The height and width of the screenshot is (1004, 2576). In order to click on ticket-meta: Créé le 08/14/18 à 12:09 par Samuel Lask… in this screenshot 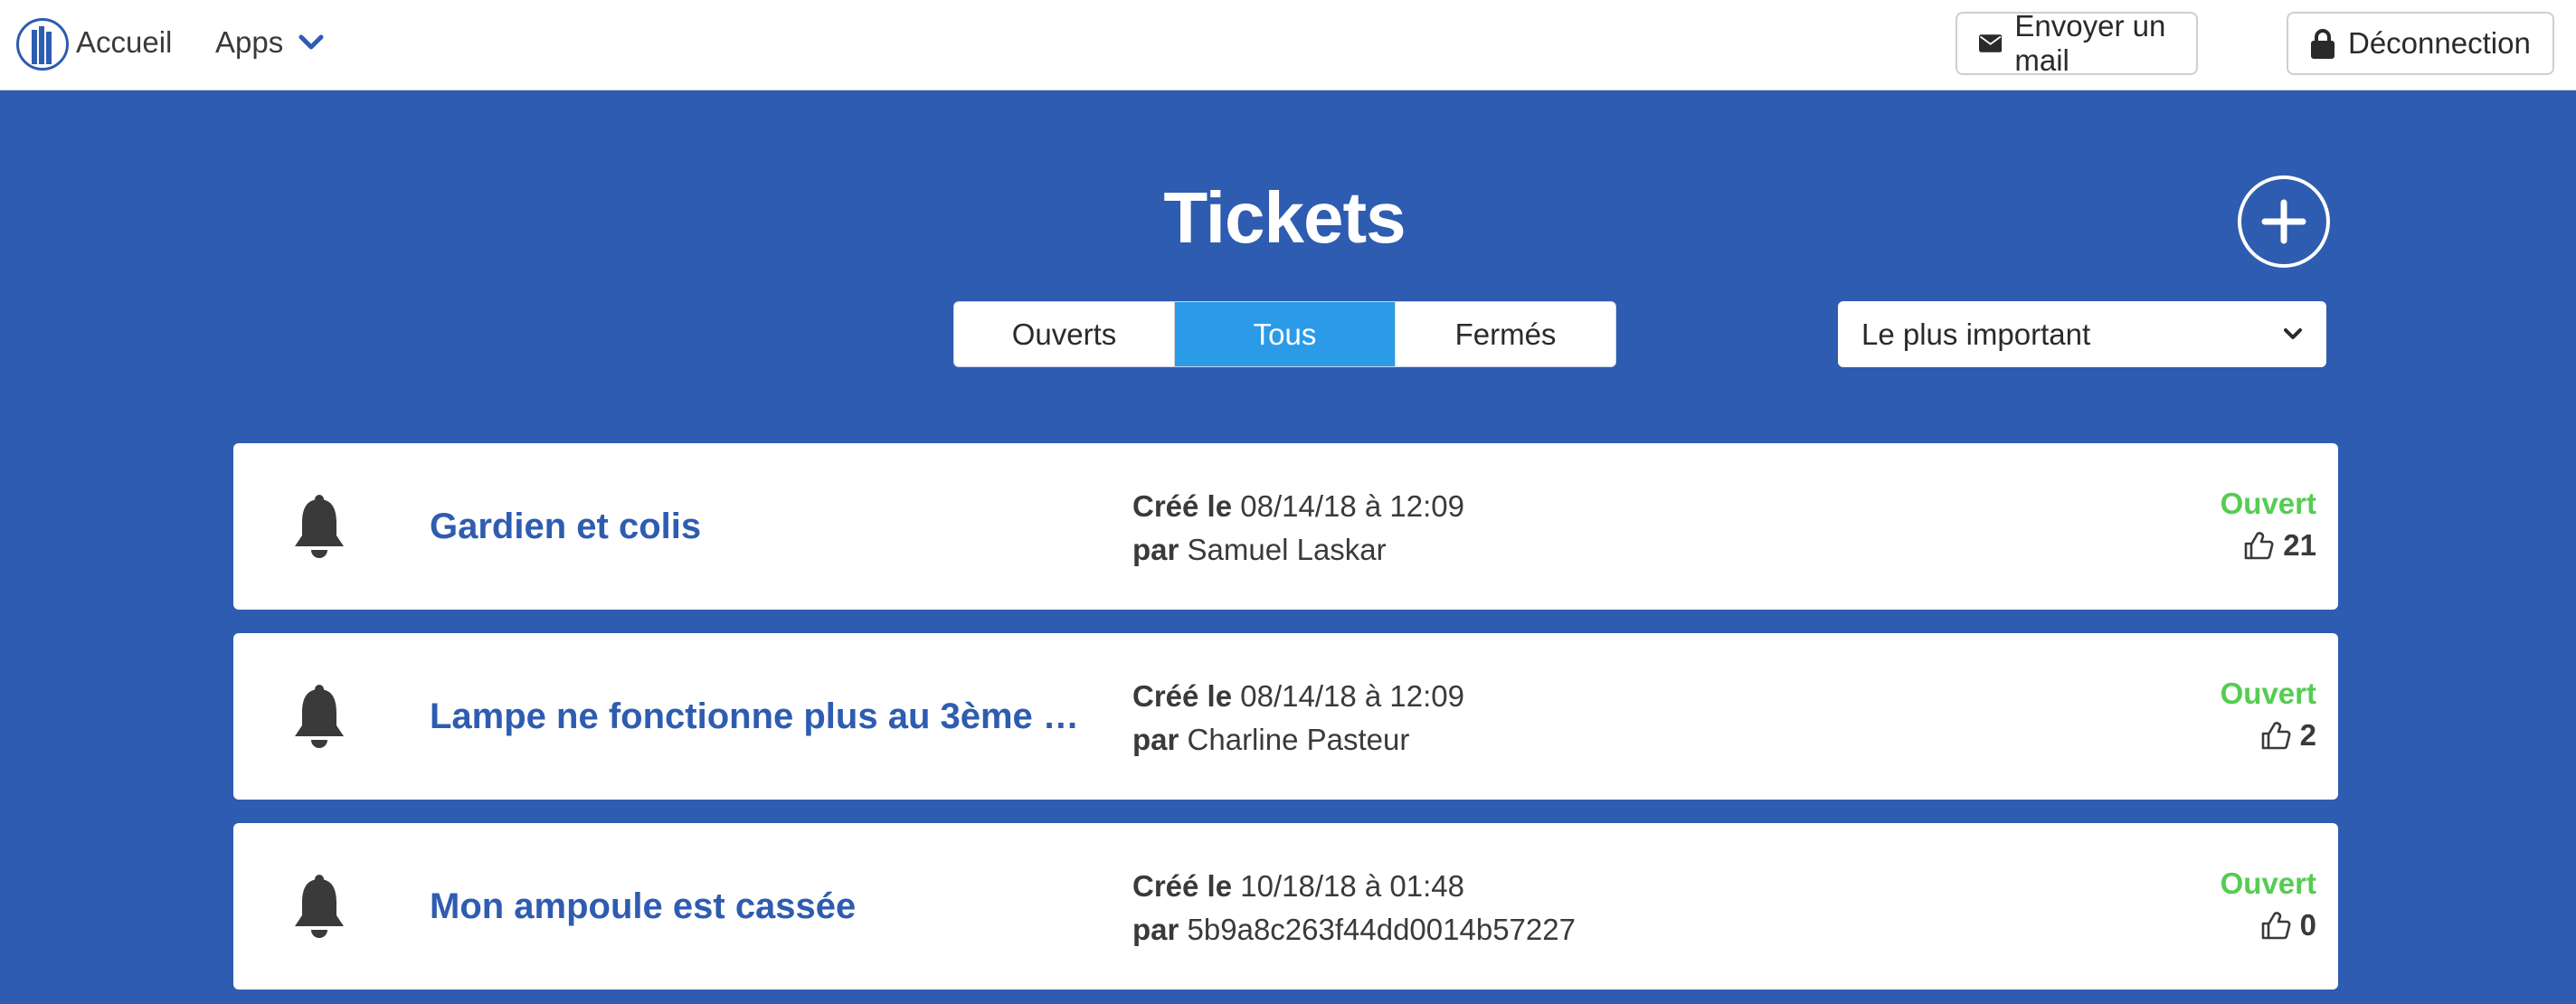, I will do `click(1298, 528)`.